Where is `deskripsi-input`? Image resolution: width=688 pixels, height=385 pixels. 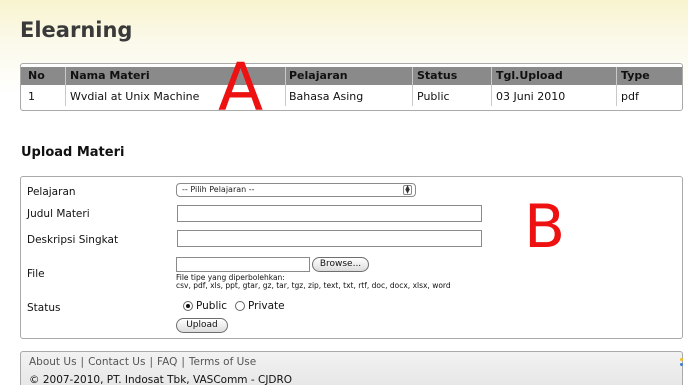
deskripsi-input is located at coordinates (329, 238).